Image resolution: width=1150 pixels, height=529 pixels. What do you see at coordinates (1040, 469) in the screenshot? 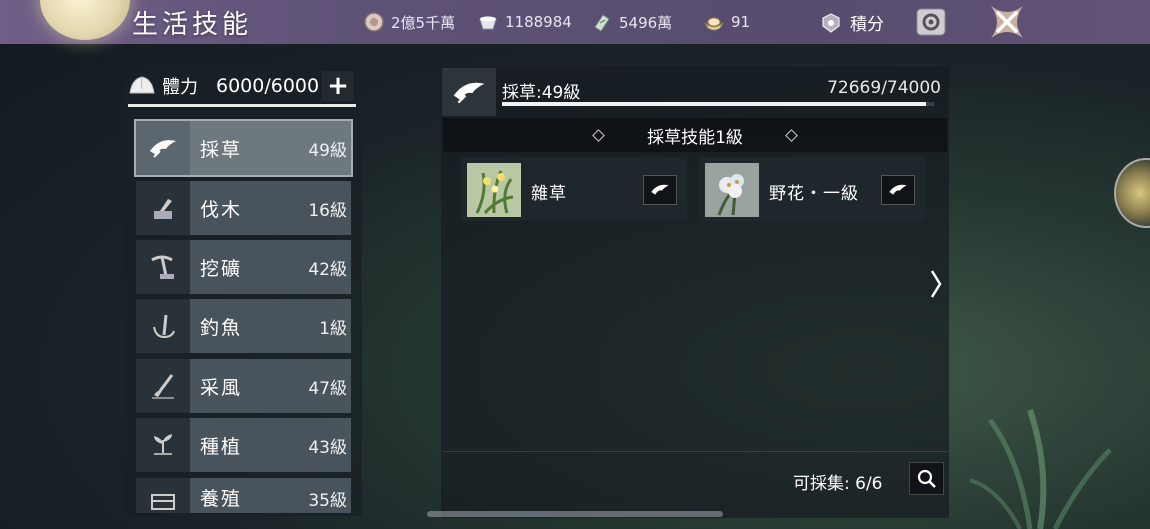
I see `grass-decoration` at bounding box center [1040, 469].